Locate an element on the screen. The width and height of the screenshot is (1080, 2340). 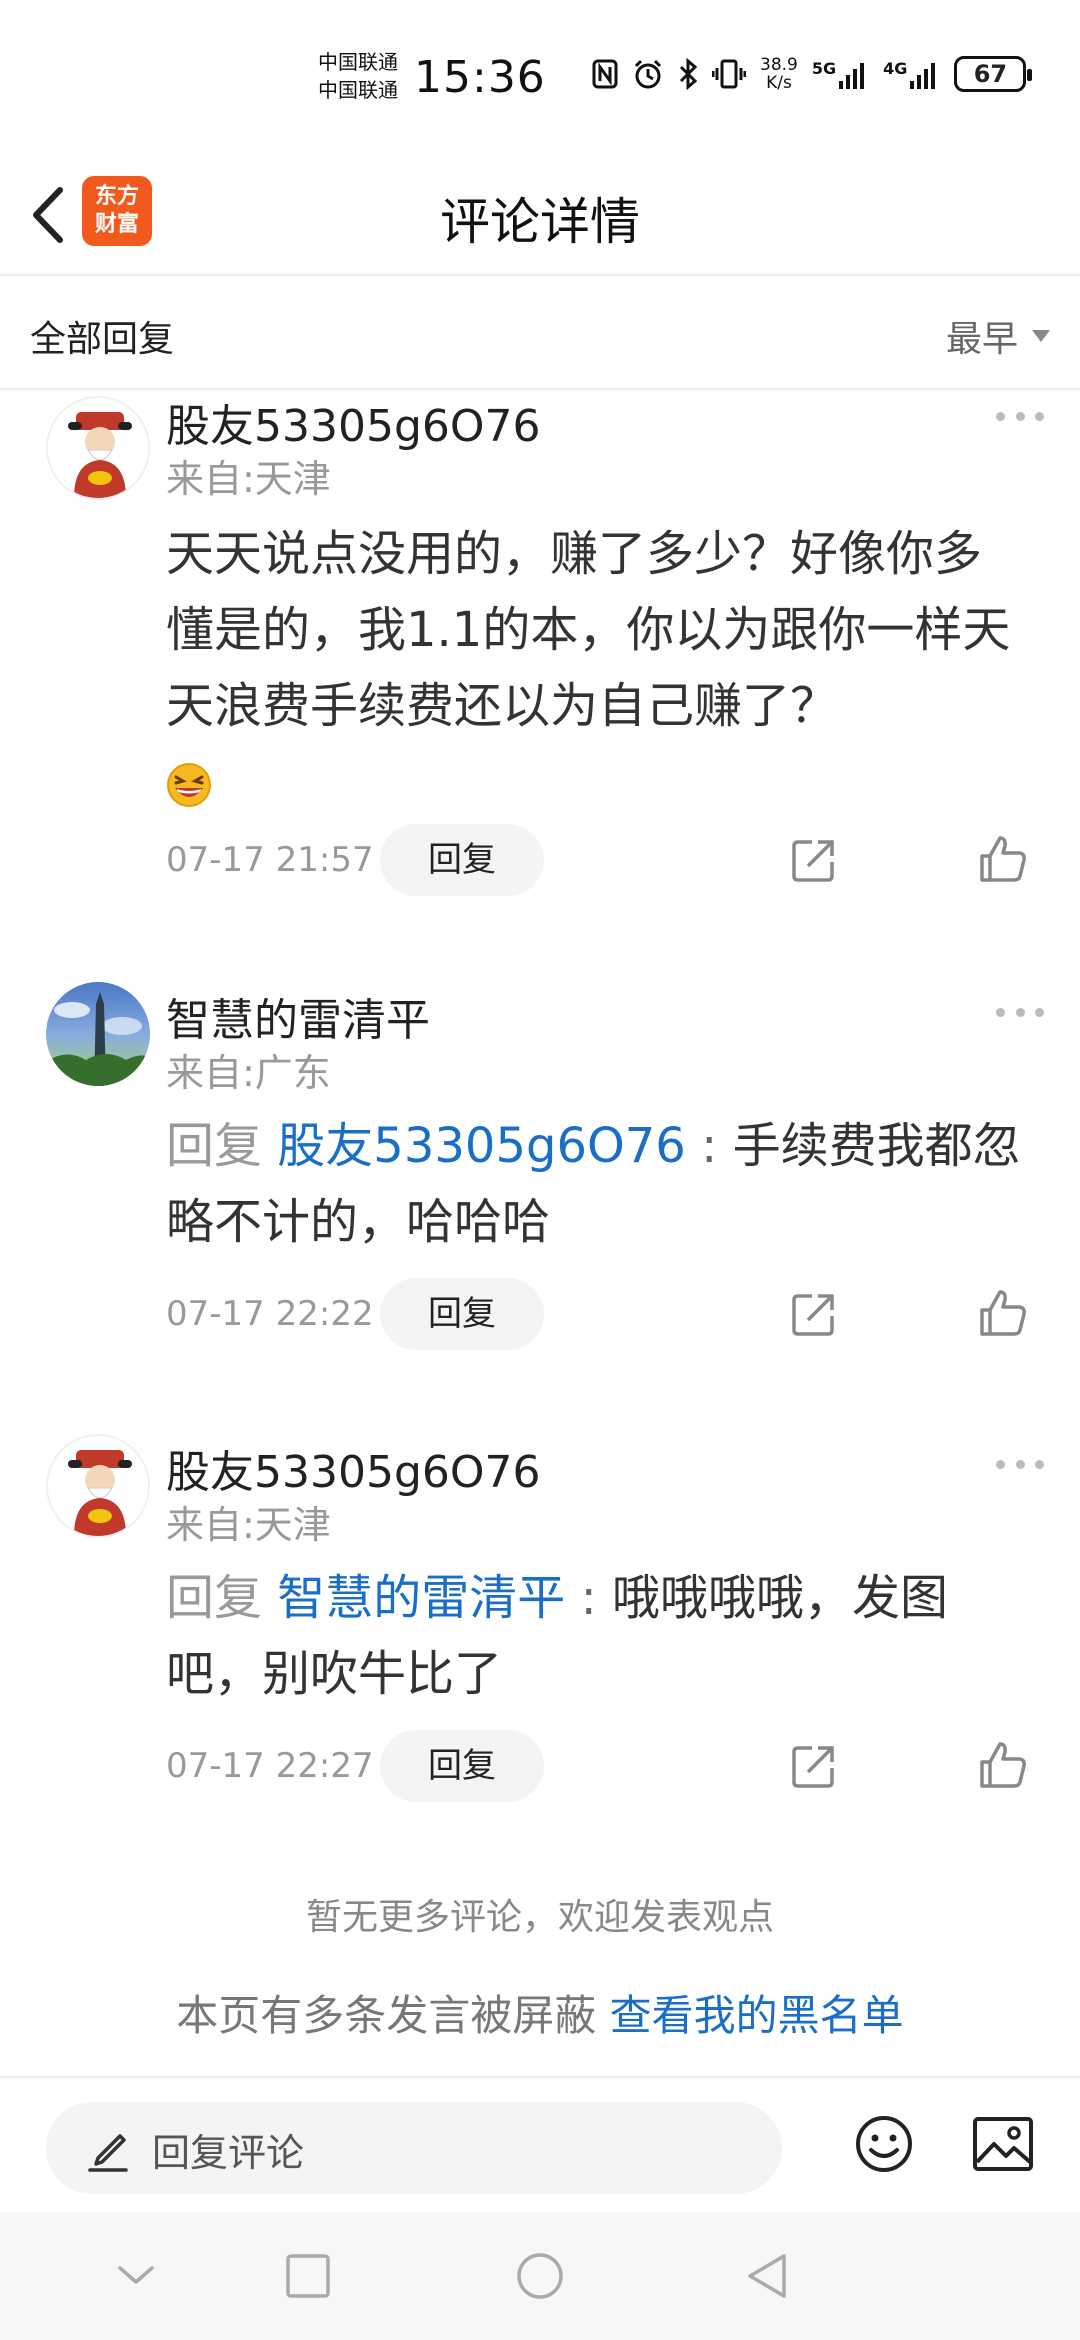
mention-link: 股友53305g6O76 is located at coordinates (481, 1146).